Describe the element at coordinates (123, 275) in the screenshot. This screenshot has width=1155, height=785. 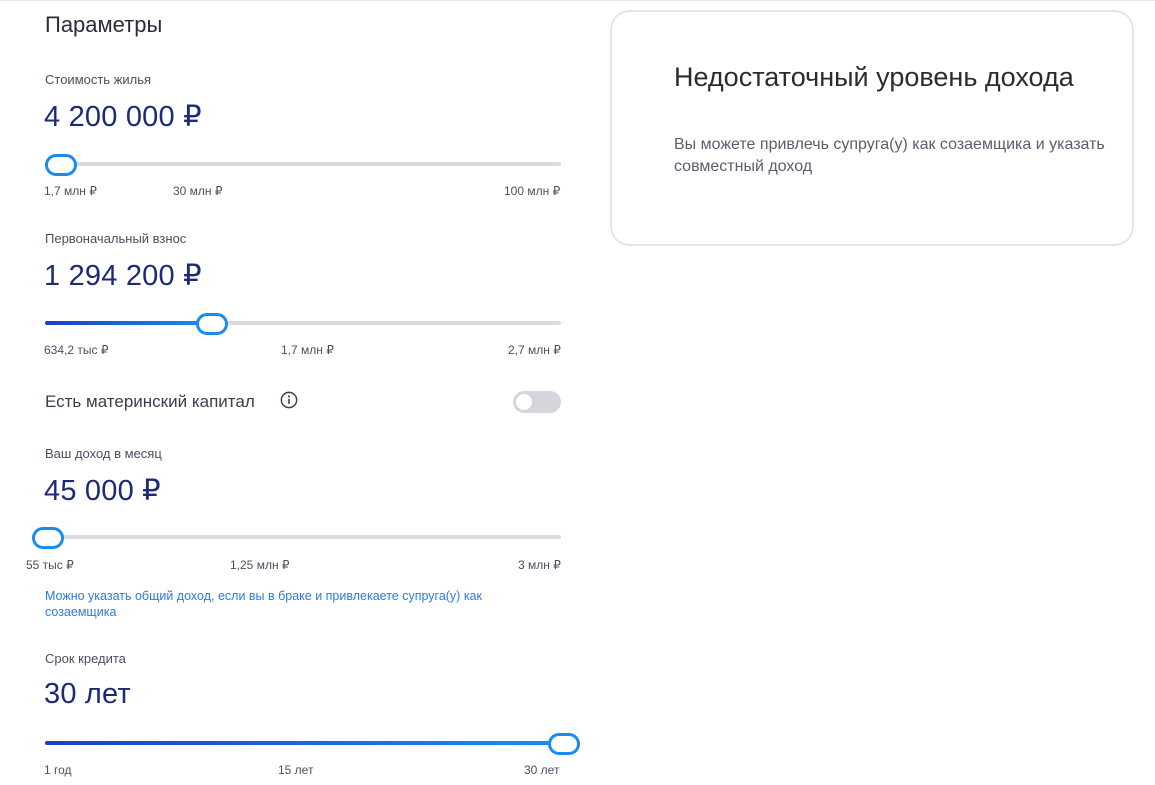
I see `down-payment-value: 1 294 200 ₽` at that location.